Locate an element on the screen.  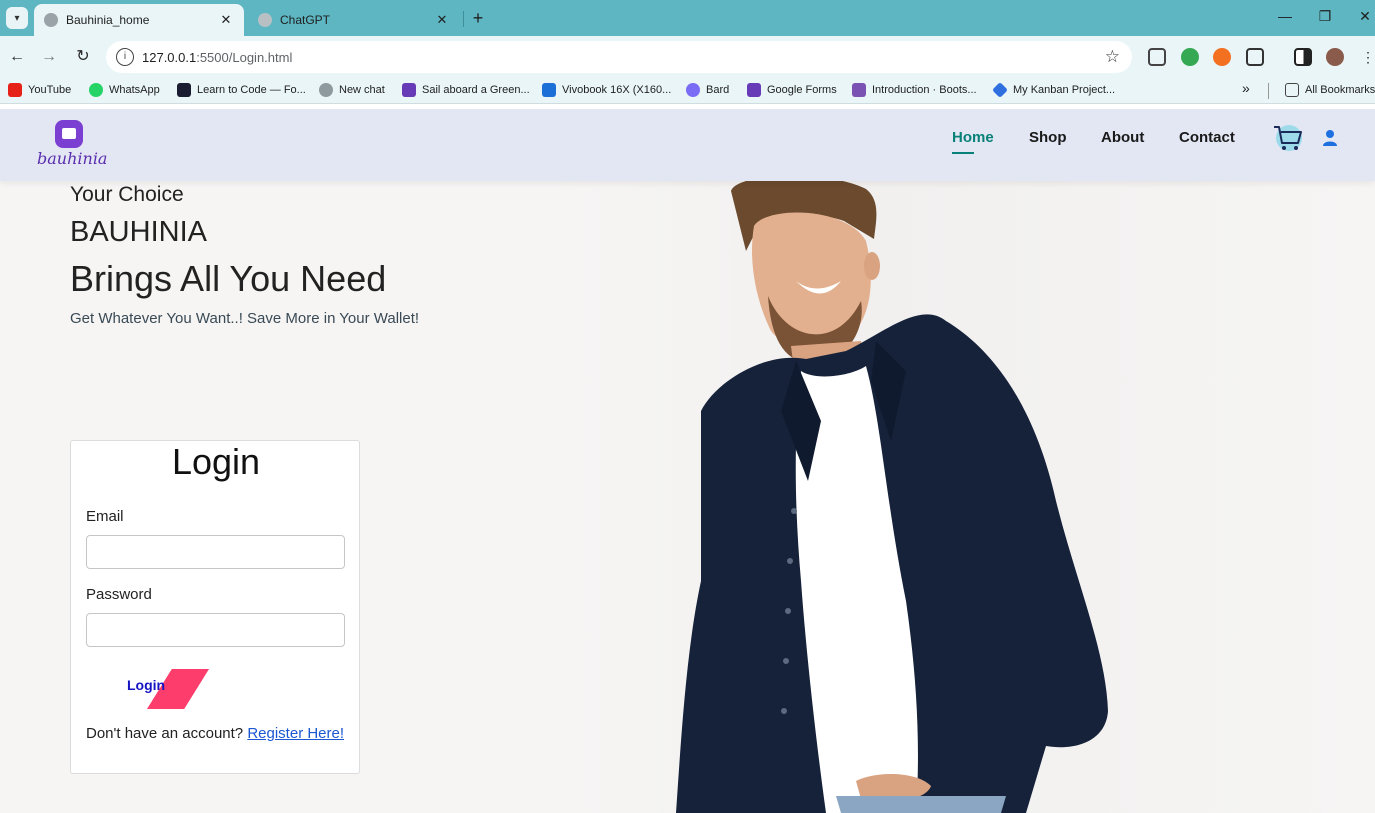
back-arrow-icon: ← is located at coordinates (17, 57).